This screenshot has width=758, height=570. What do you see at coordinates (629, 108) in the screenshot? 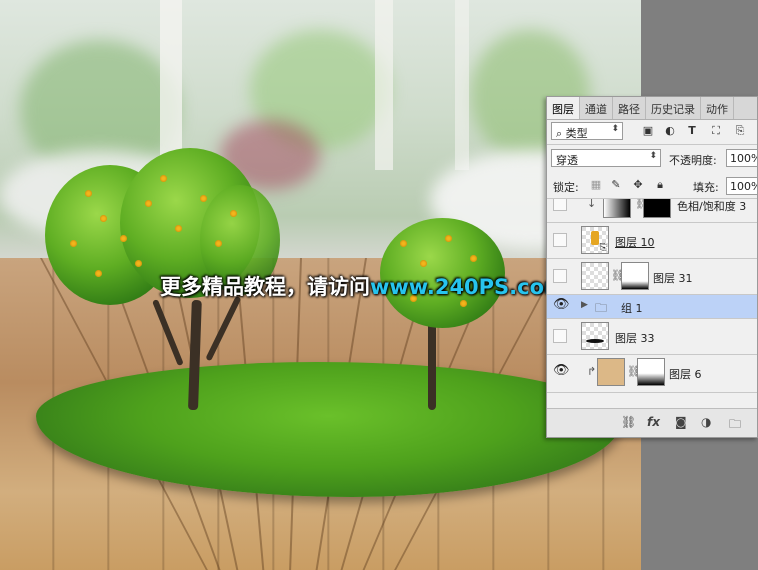
I see `tab-paths: 路径` at bounding box center [629, 108].